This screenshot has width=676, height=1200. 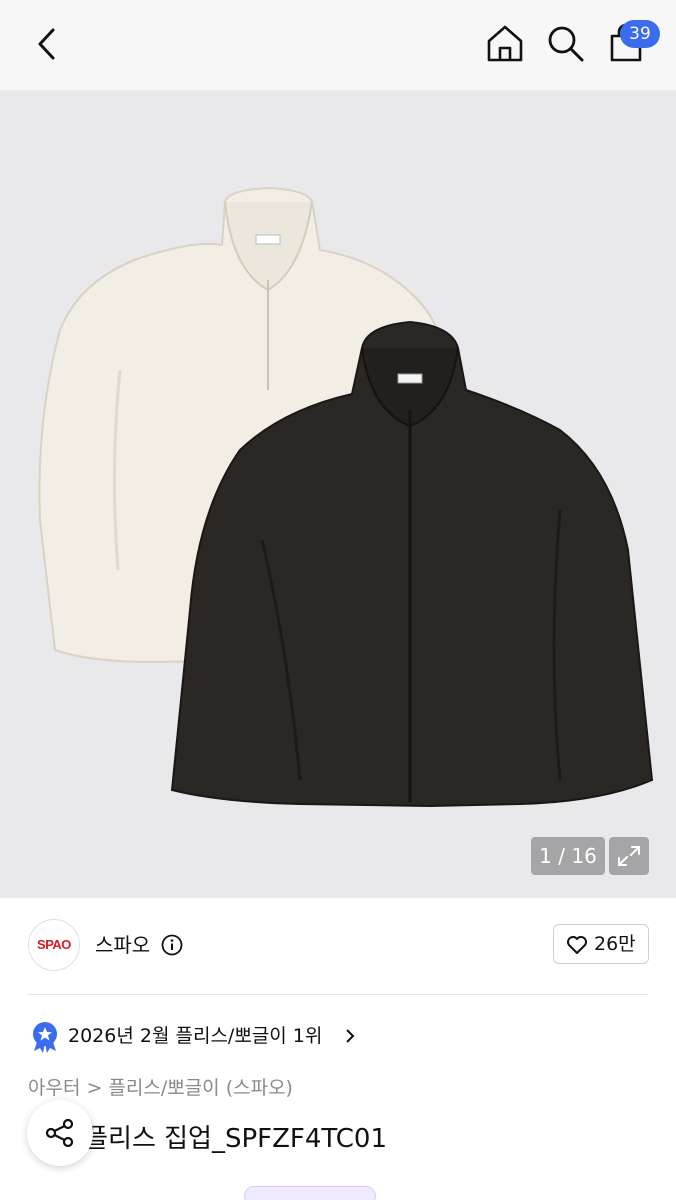 What do you see at coordinates (54, 945) in the screenshot?
I see `brand-logo: SPAO` at bounding box center [54, 945].